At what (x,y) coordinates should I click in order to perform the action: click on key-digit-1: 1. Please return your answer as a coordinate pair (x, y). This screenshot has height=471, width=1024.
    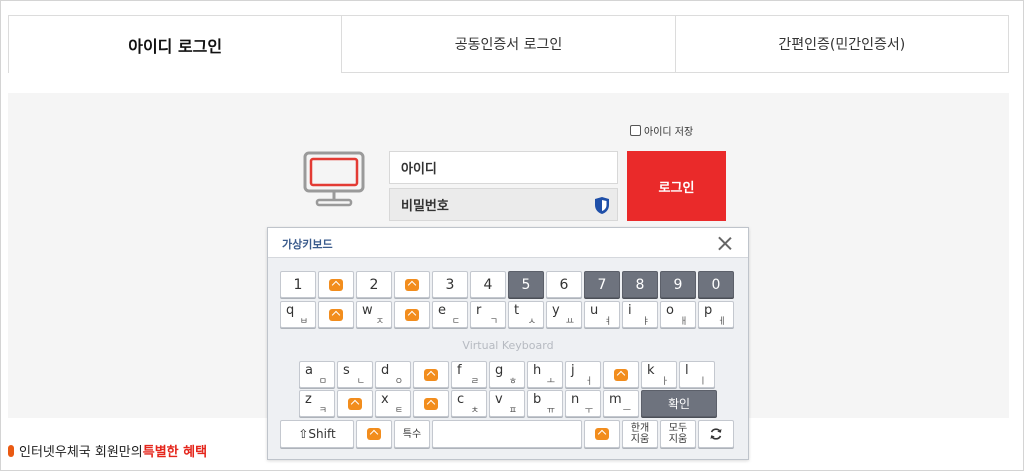
    Looking at the image, I should click on (298, 284).